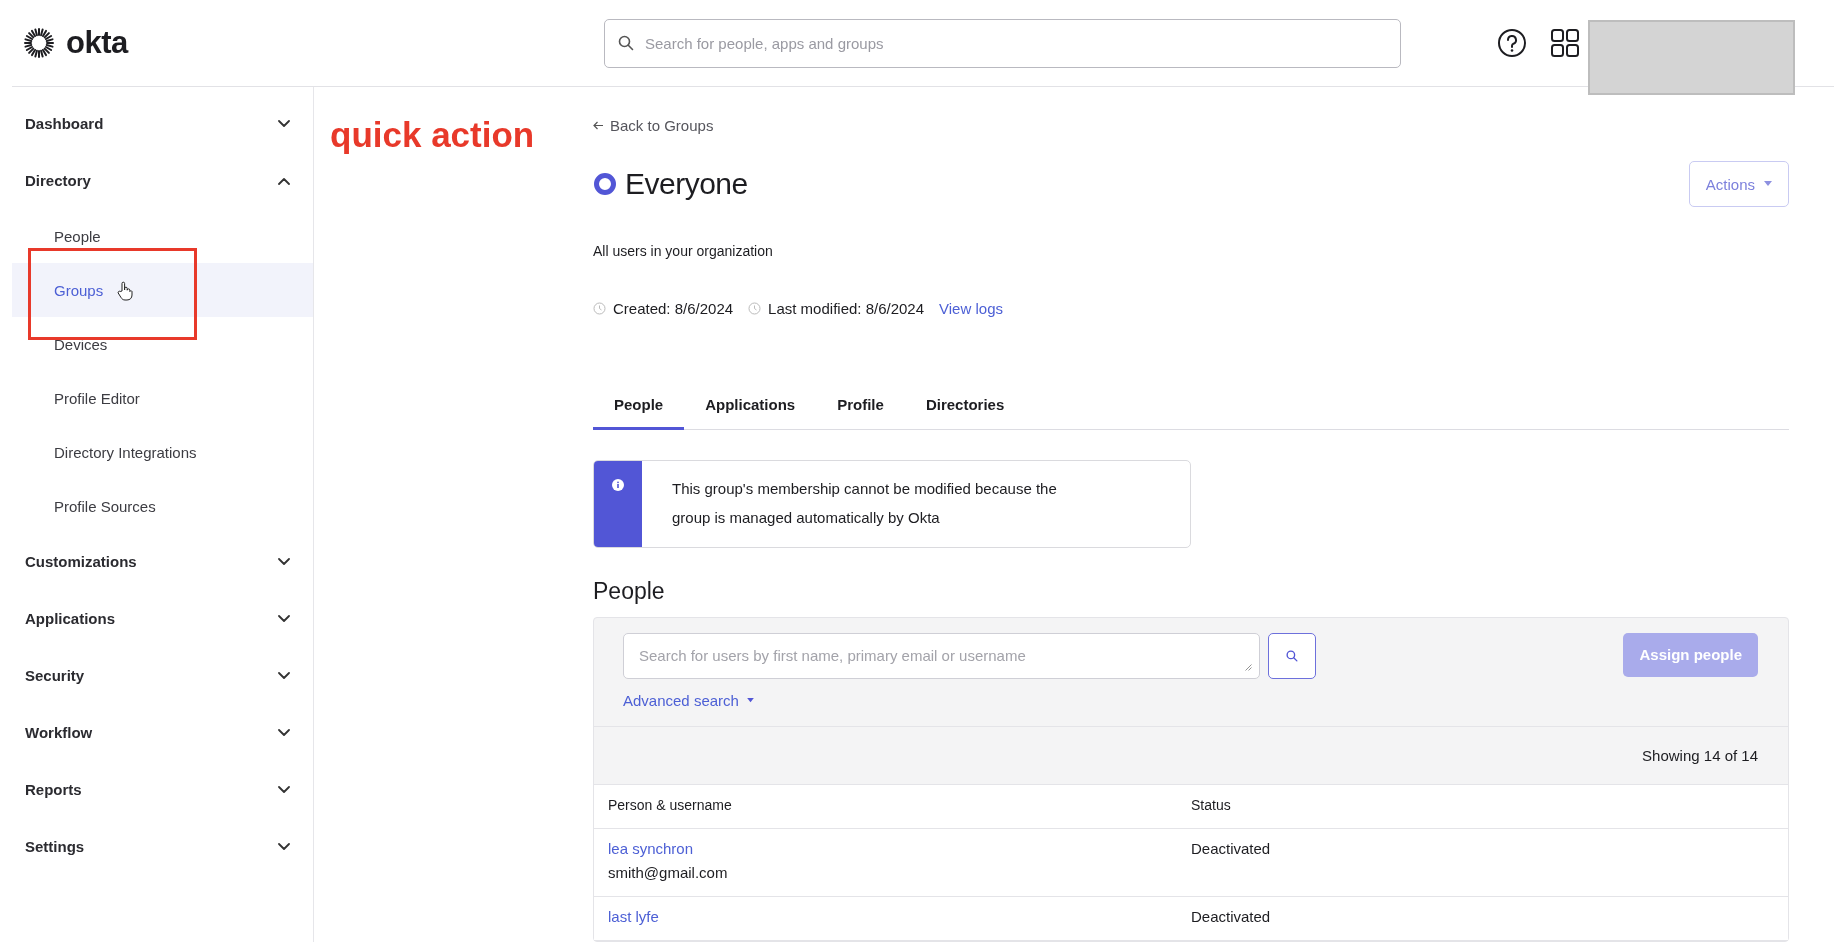 The image size is (1834, 942). Describe the element at coordinates (162, 675) in the screenshot. I see `sidebar-item: Security` at that location.